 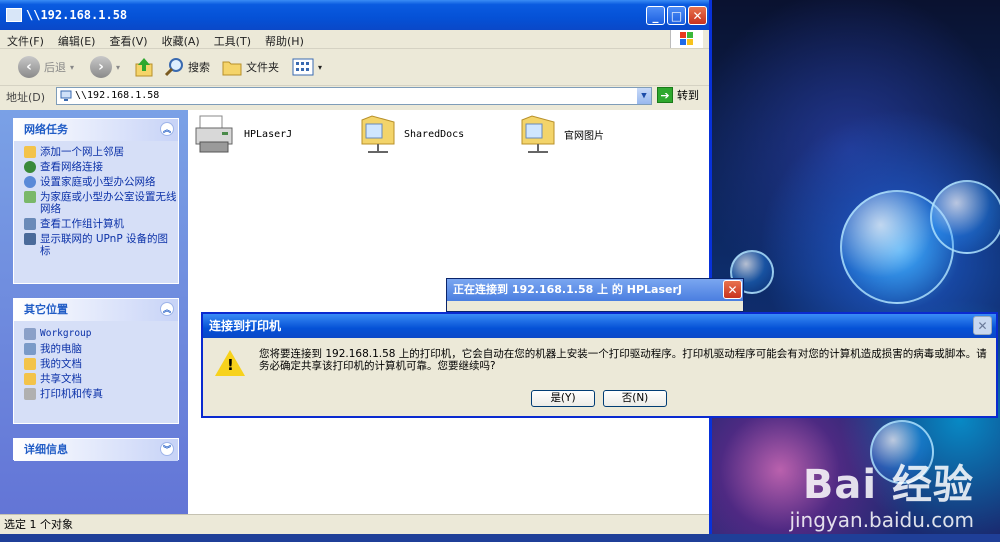 I want to click on taskbar, so click(x=500, y=538).